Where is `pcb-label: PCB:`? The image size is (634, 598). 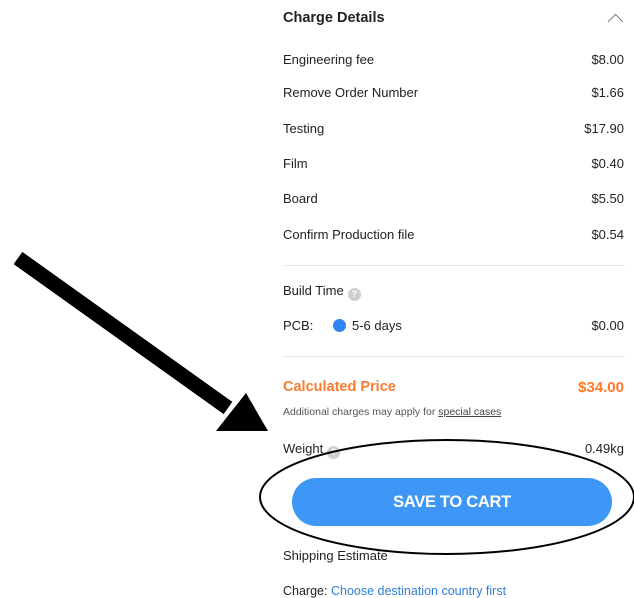 pcb-label: PCB: is located at coordinates (298, 325).